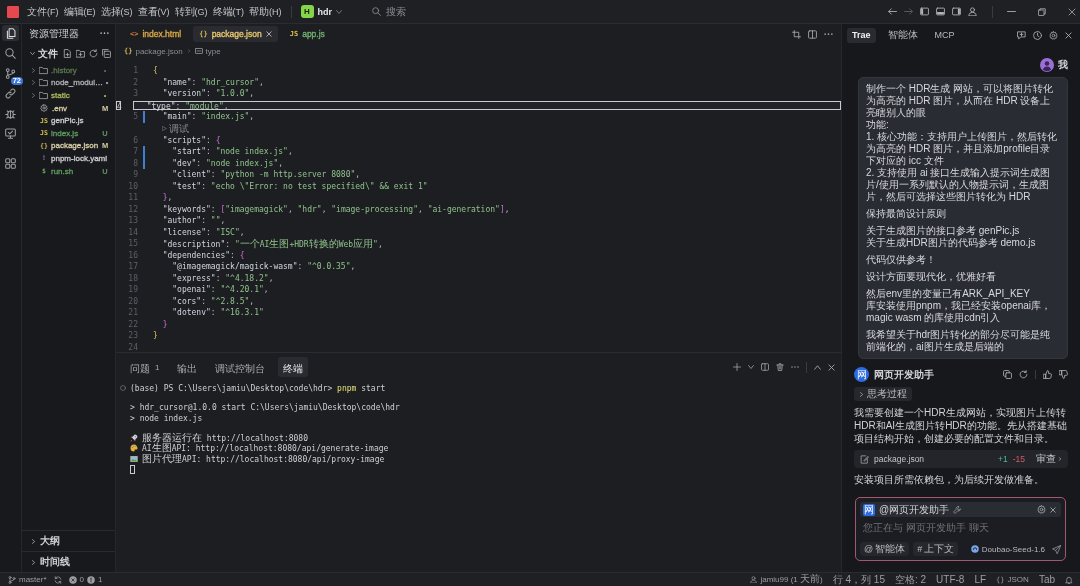  What do you see at coordinates (132, 469) in the screenshot?
I see `terminal-cursor` at bounding box center [132, 469].